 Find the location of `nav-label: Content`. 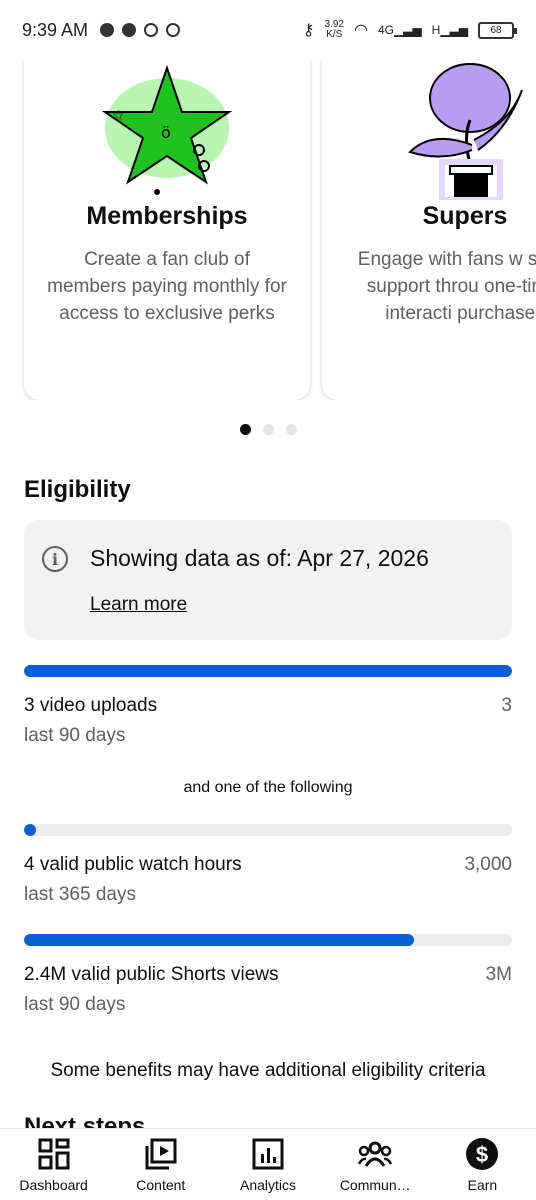

nav-label: Content is located at coordinates (161, 1185).